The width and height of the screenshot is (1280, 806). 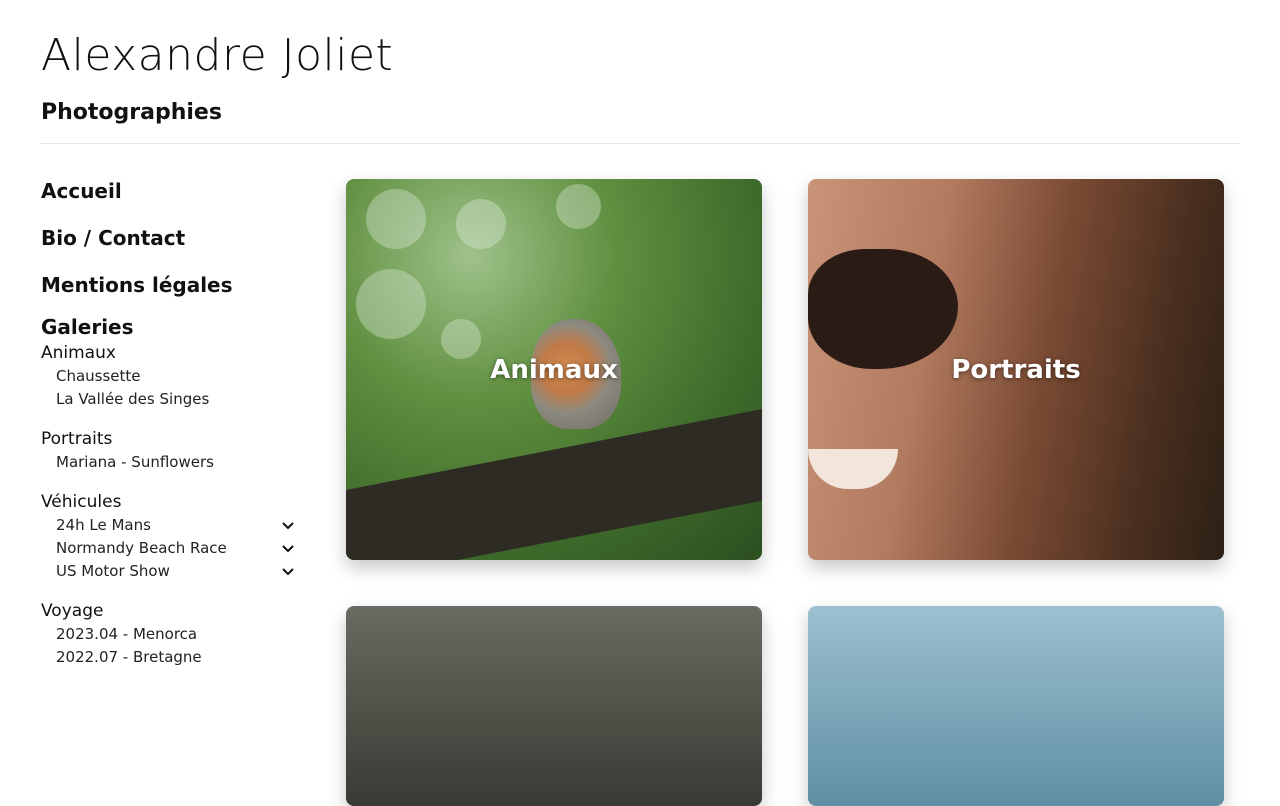 What do you see at coordinates (171, 611) in the screenshot?
I see `category-voyage: Voyage` at bounding box center [171, 611].